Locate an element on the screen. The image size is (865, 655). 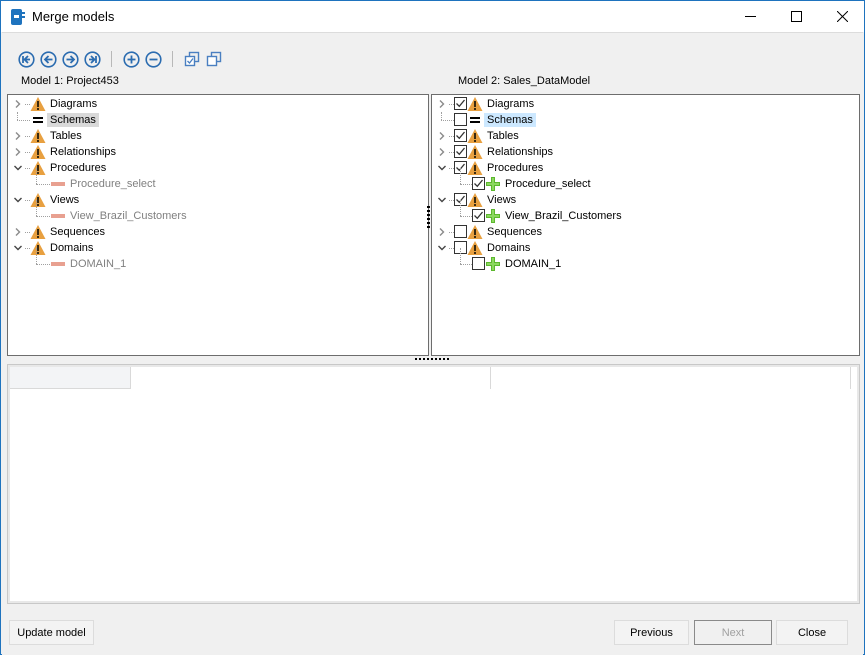
previous-button: Previous is located at coordinates (651, 632).